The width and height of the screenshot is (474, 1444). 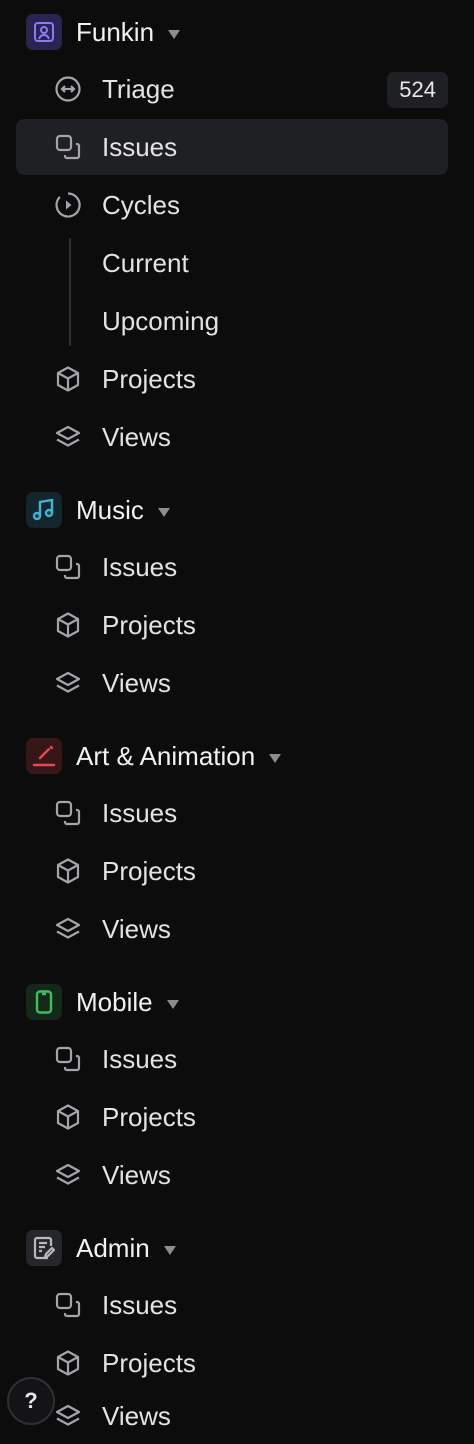 I want to click on nav-item-label: Cycles, so click(x=141, y=204).